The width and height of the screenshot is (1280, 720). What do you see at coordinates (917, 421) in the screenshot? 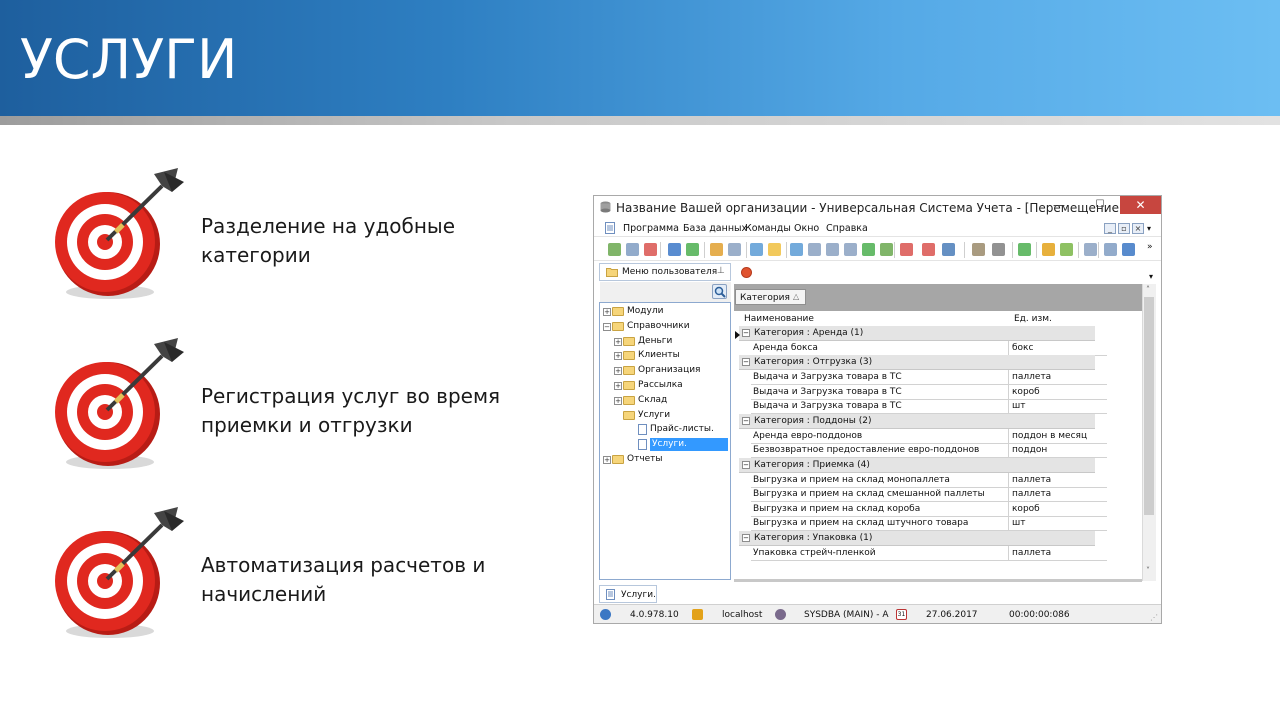
I see `group-row: − Категория : Поддоны (2)` at bounding box center [917, 421].